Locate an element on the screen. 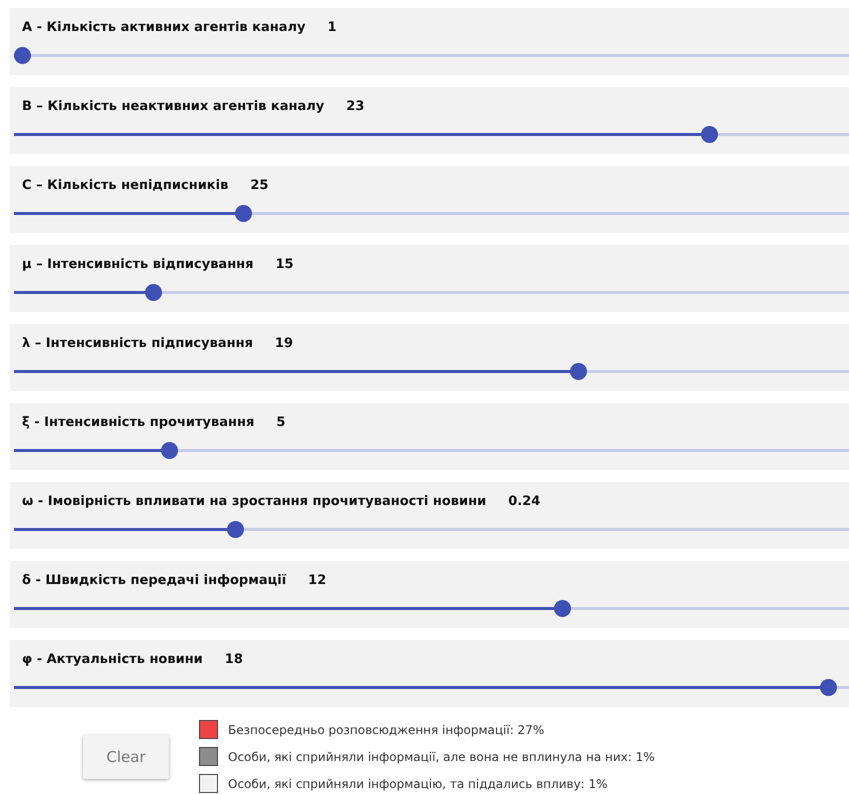 The width and height of the screenshot is (849, 794). slider-value: 1 is located at coordinates (332, 28).